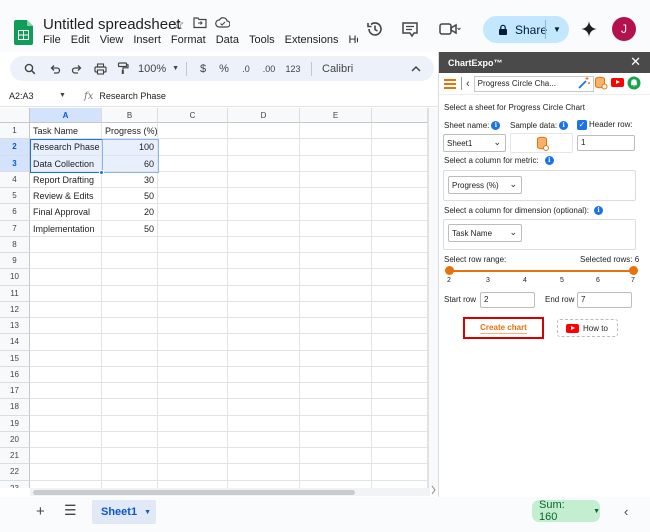 The height and width of the screenshot is (532, 650). I want to click on create-chart-button: Create chart, so click(503, 328).